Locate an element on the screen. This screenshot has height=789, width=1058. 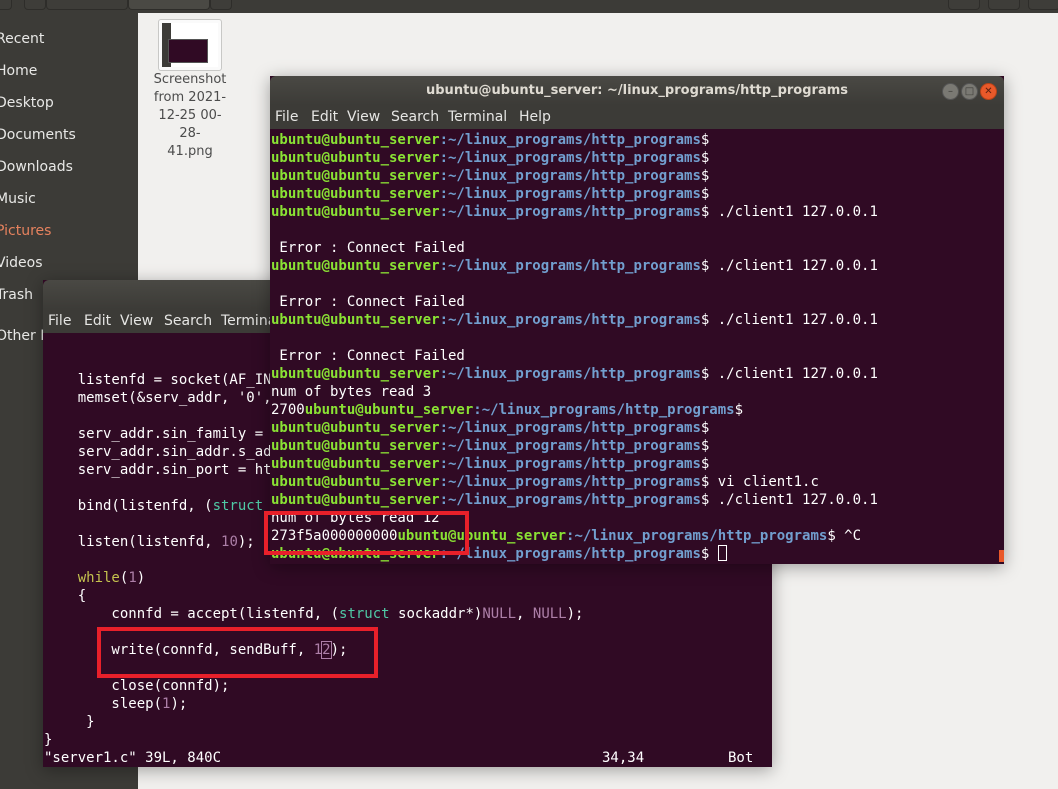
toolbar-segment is located at coordinates (6, 5).